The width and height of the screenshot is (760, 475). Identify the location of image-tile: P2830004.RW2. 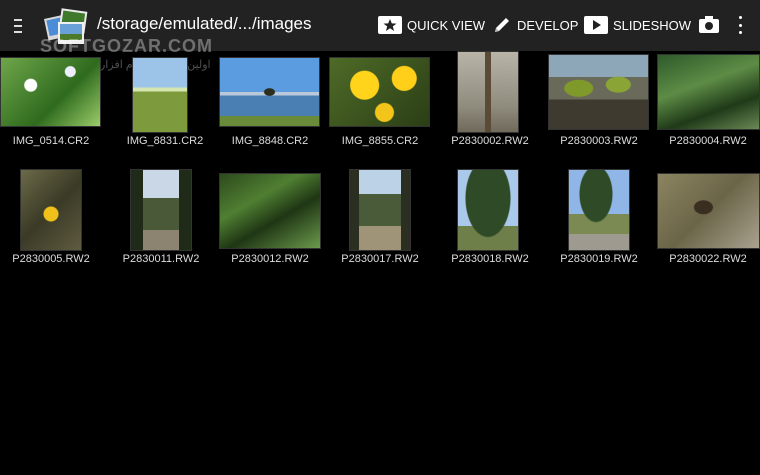
(707, 106).